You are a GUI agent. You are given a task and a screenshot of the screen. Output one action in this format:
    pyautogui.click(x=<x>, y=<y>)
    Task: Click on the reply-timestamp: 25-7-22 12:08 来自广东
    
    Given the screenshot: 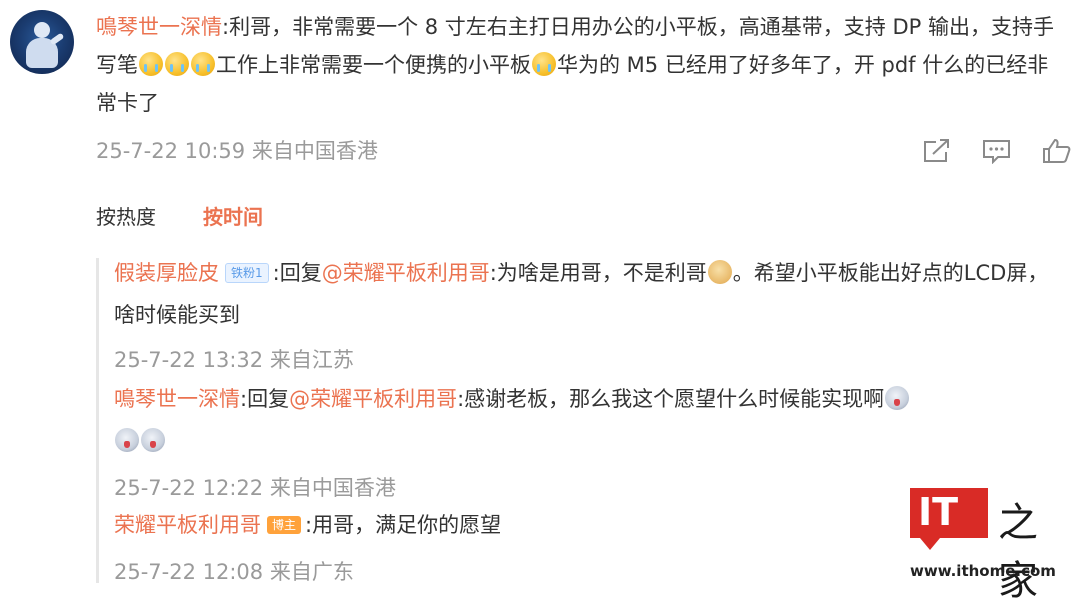 What is the action you would take?
    pyautogui.click(x=234, y=572)
    